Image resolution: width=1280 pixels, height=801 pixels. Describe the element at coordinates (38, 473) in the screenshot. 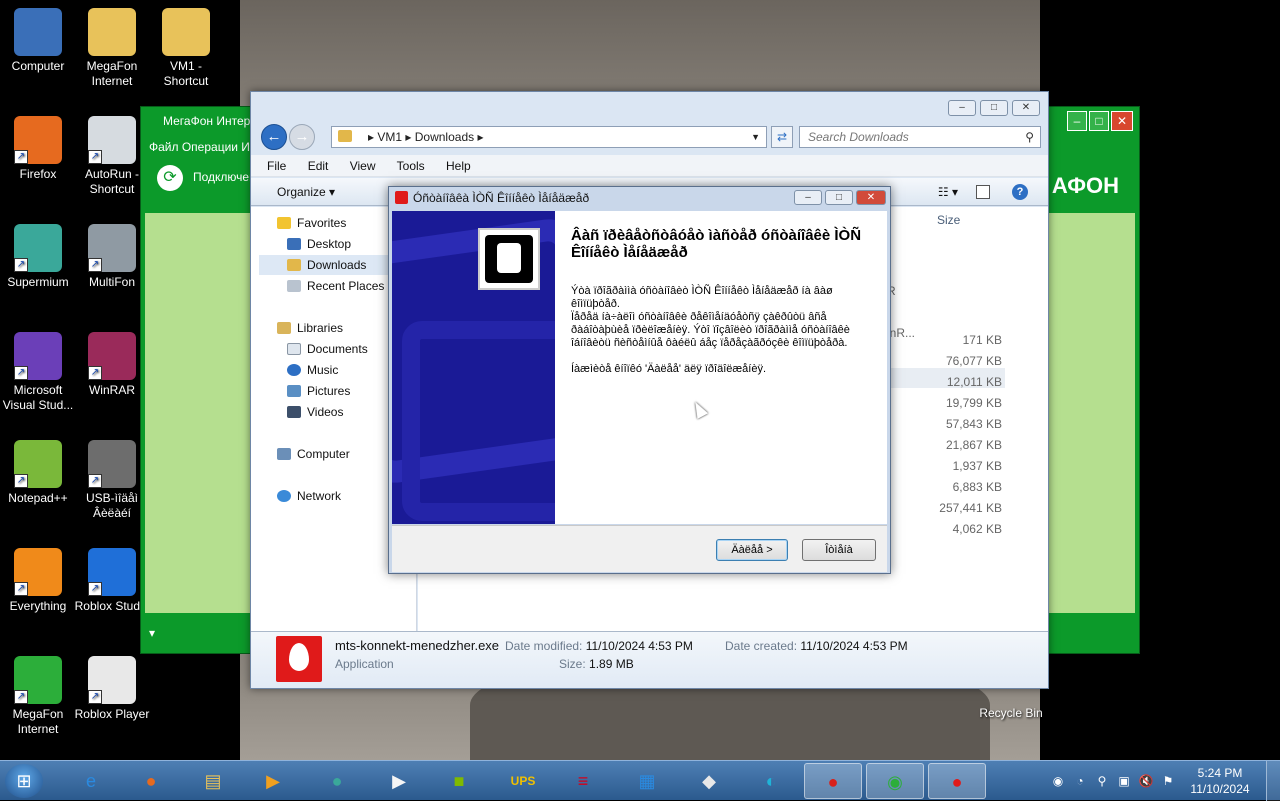

I see `desktop-icon-9: ↗ Notepad++` at that location.